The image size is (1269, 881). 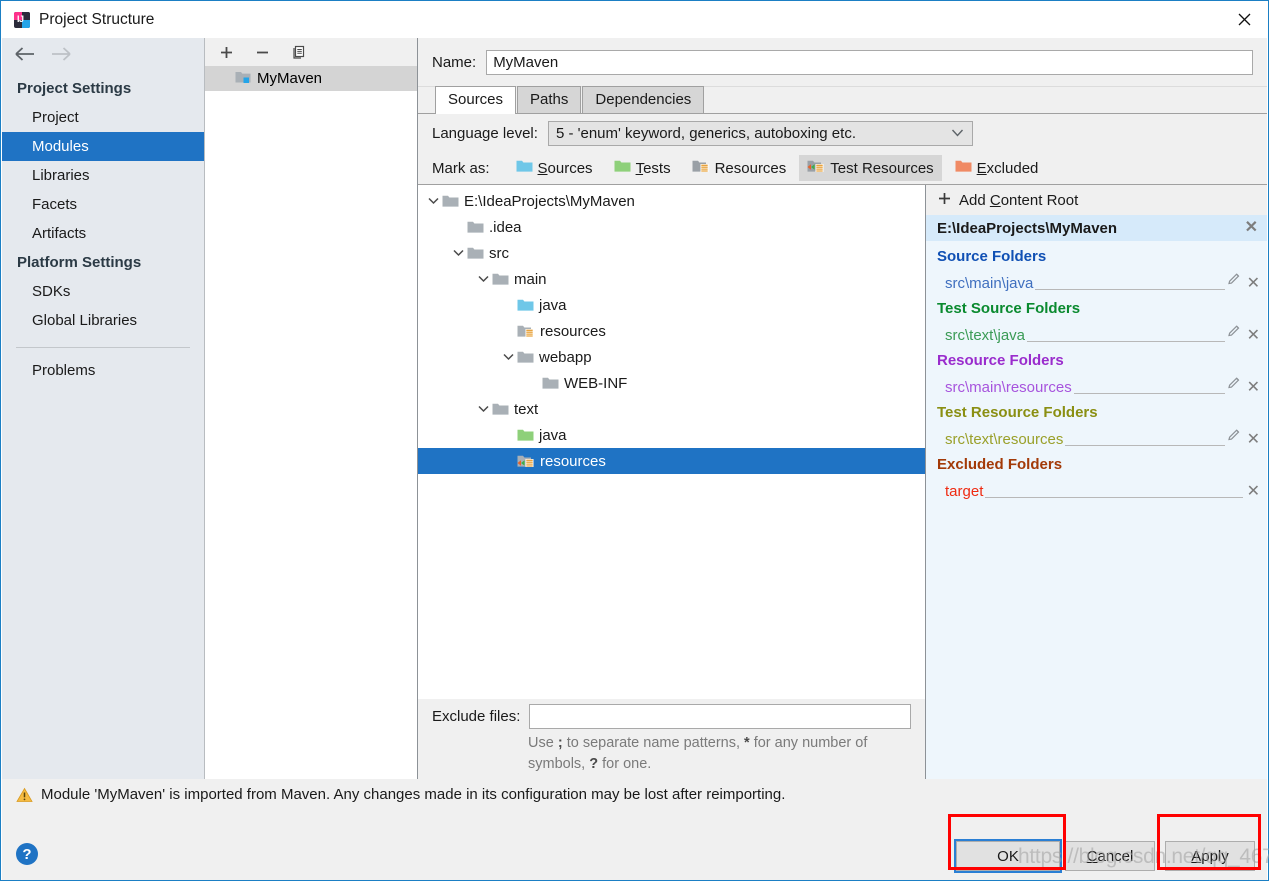 I want to click on tree-row-text: text, so click(x=671, y=409).